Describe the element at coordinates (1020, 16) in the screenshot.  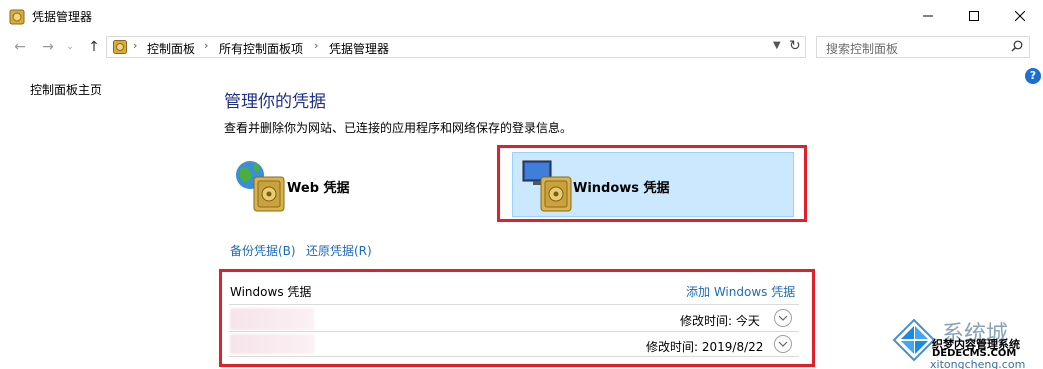
I see `close-button` at that location.